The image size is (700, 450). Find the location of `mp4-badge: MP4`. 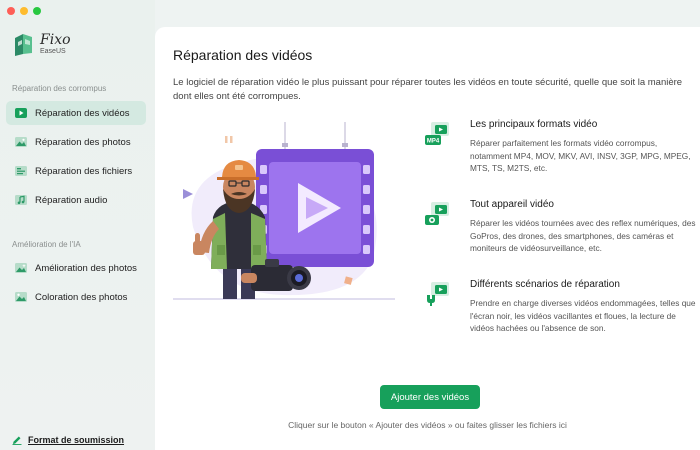

mp4-badge: MP4 is located at coordinates (433, 142).